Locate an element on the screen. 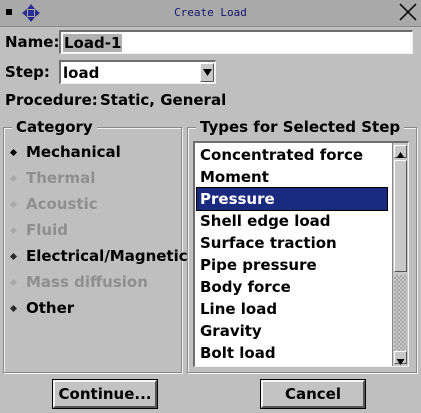 The width and height of the screenshot is (421, 413). category-title: Category is located at coordinates (54, 127).